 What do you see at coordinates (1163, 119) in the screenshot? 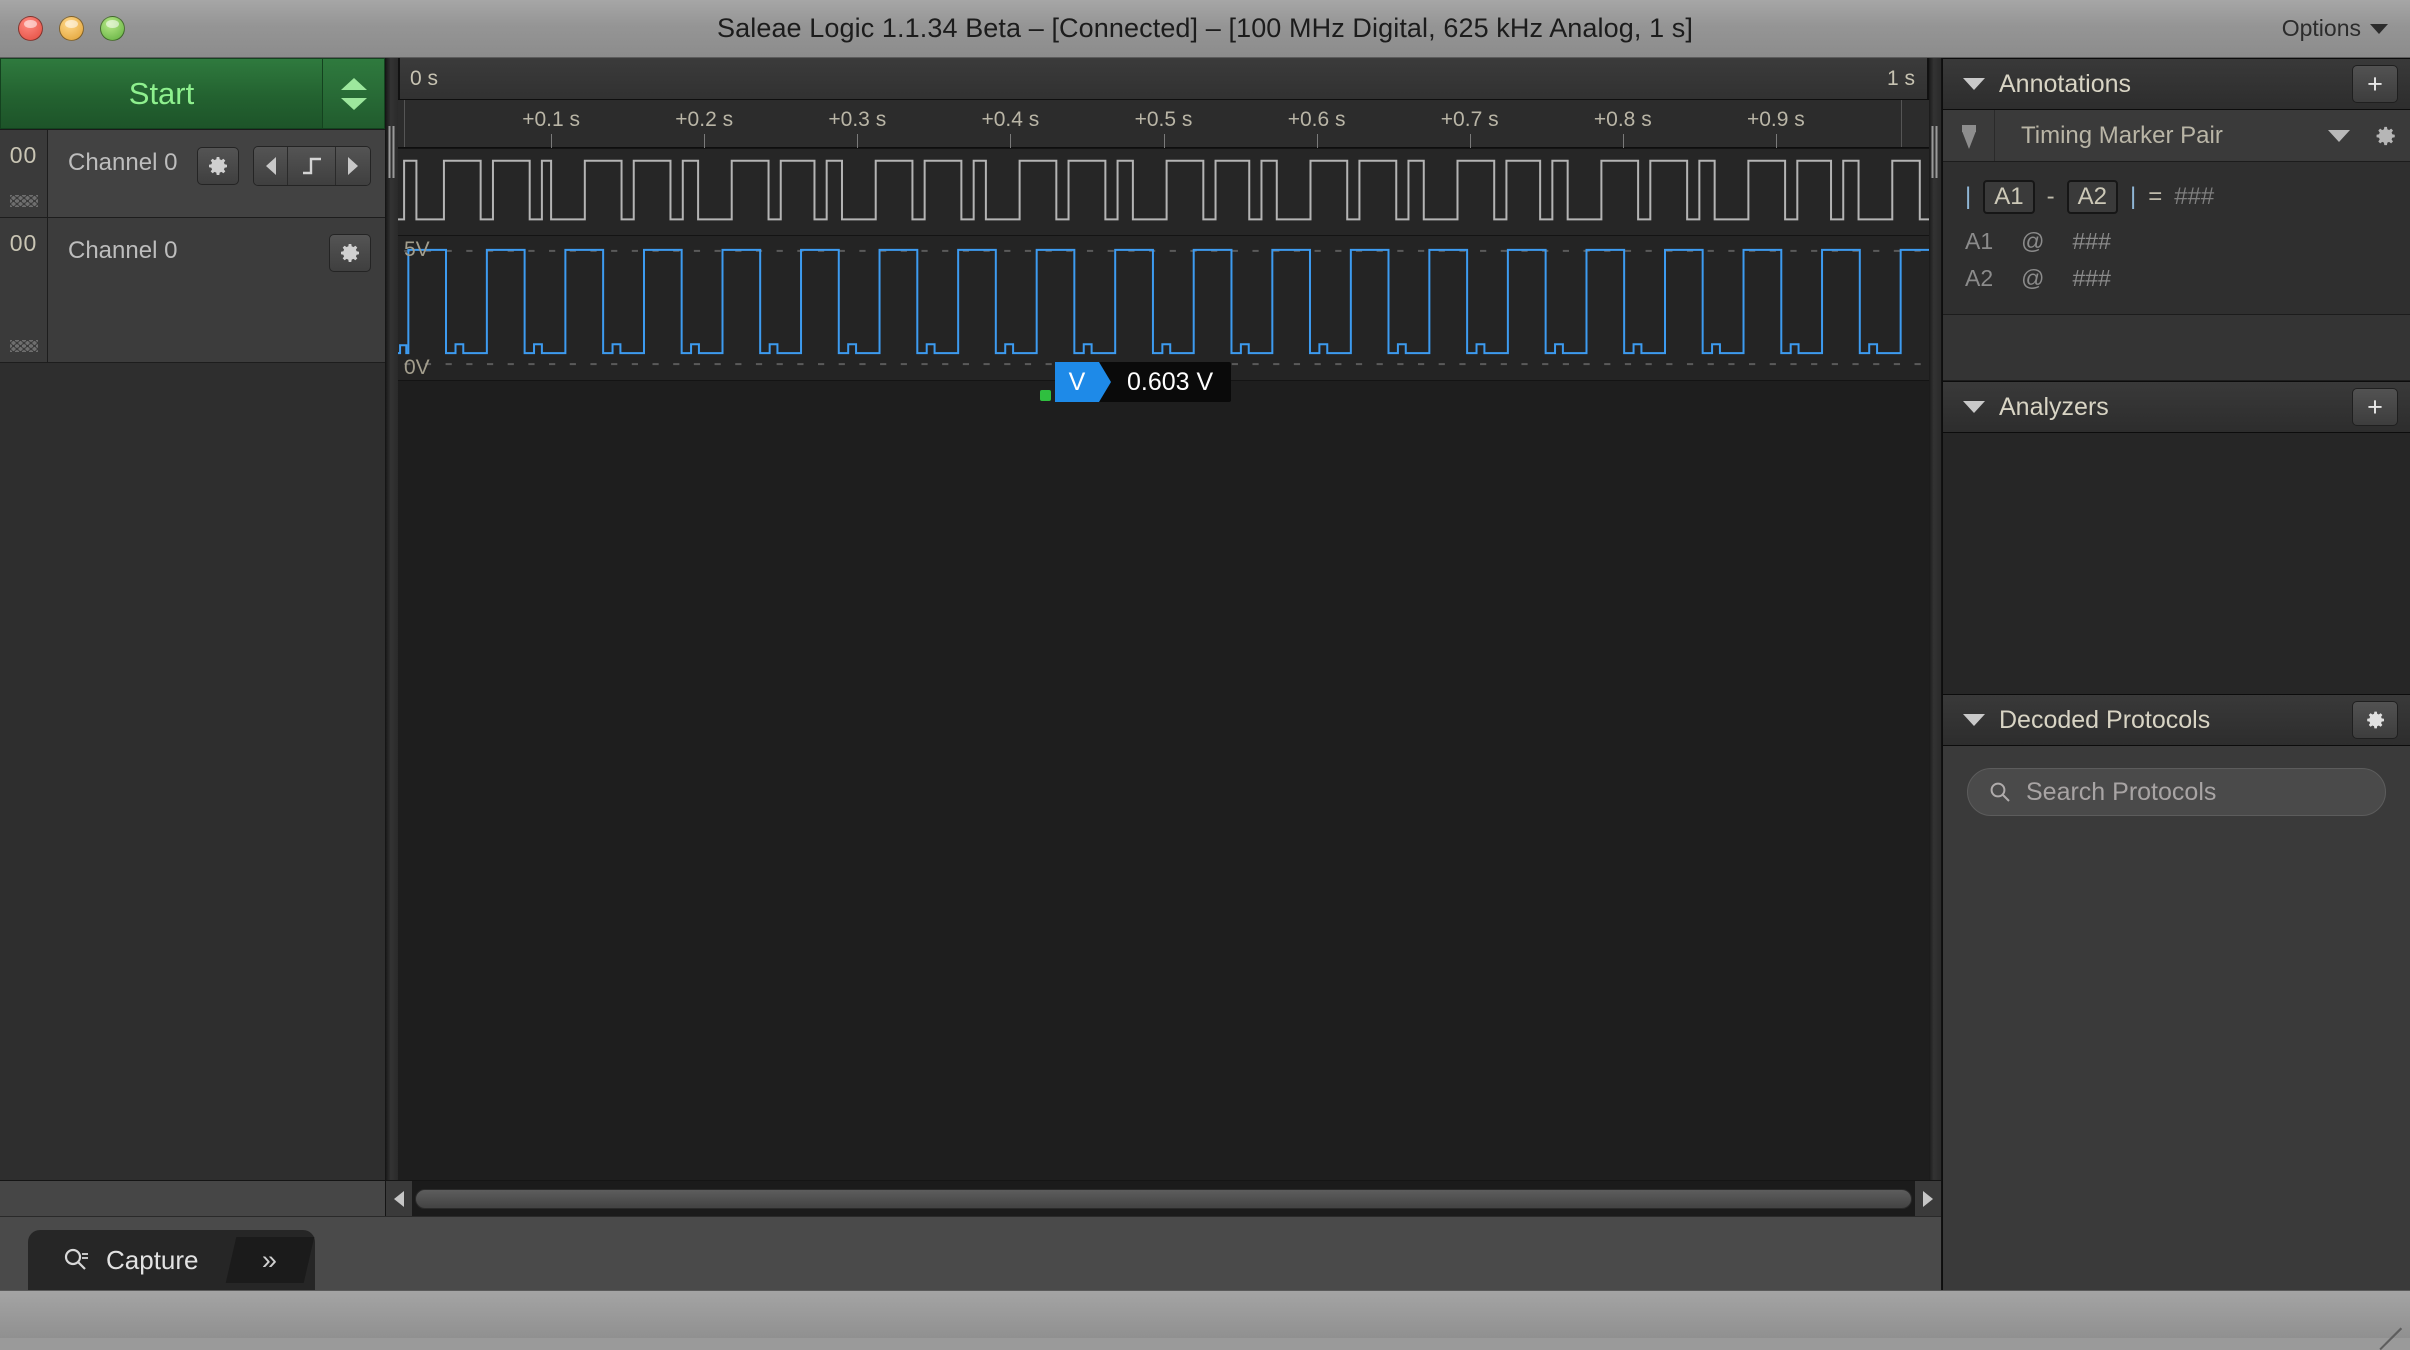
I see `ruler-tick-label: +0.5 s` at bounding box center [1163, 119].